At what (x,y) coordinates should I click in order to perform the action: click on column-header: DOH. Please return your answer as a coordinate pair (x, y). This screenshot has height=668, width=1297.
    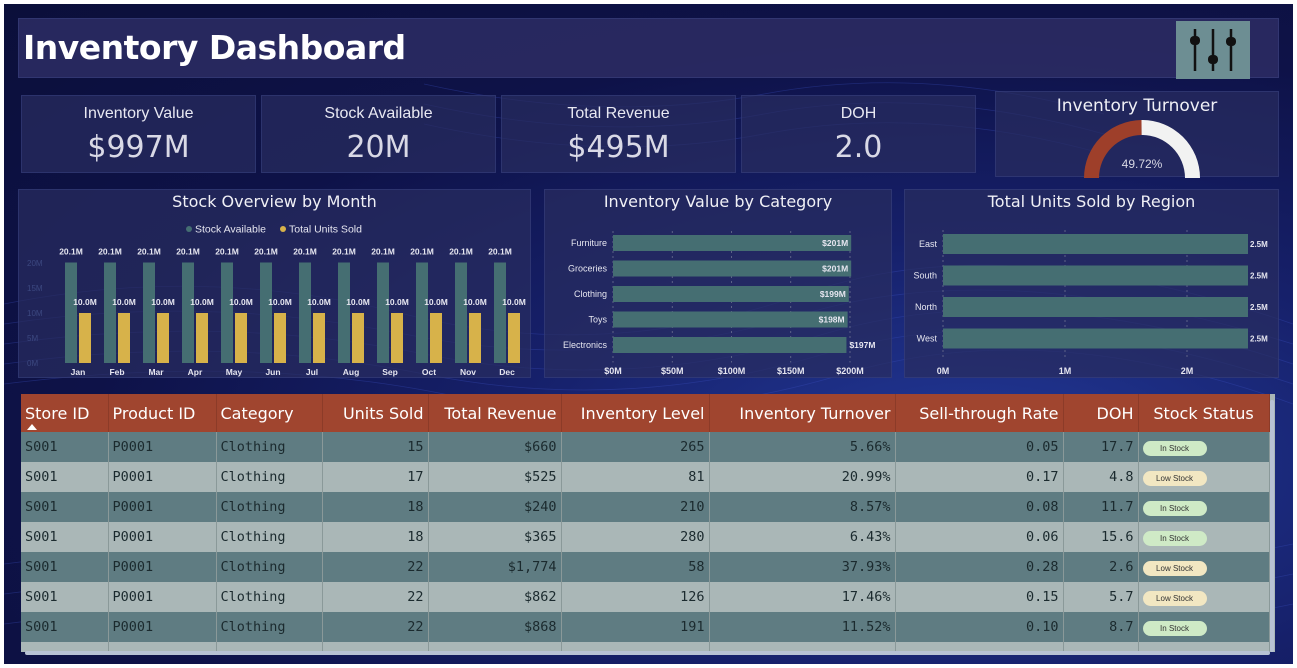
    Looking at the image, I should click on (1101, 413).